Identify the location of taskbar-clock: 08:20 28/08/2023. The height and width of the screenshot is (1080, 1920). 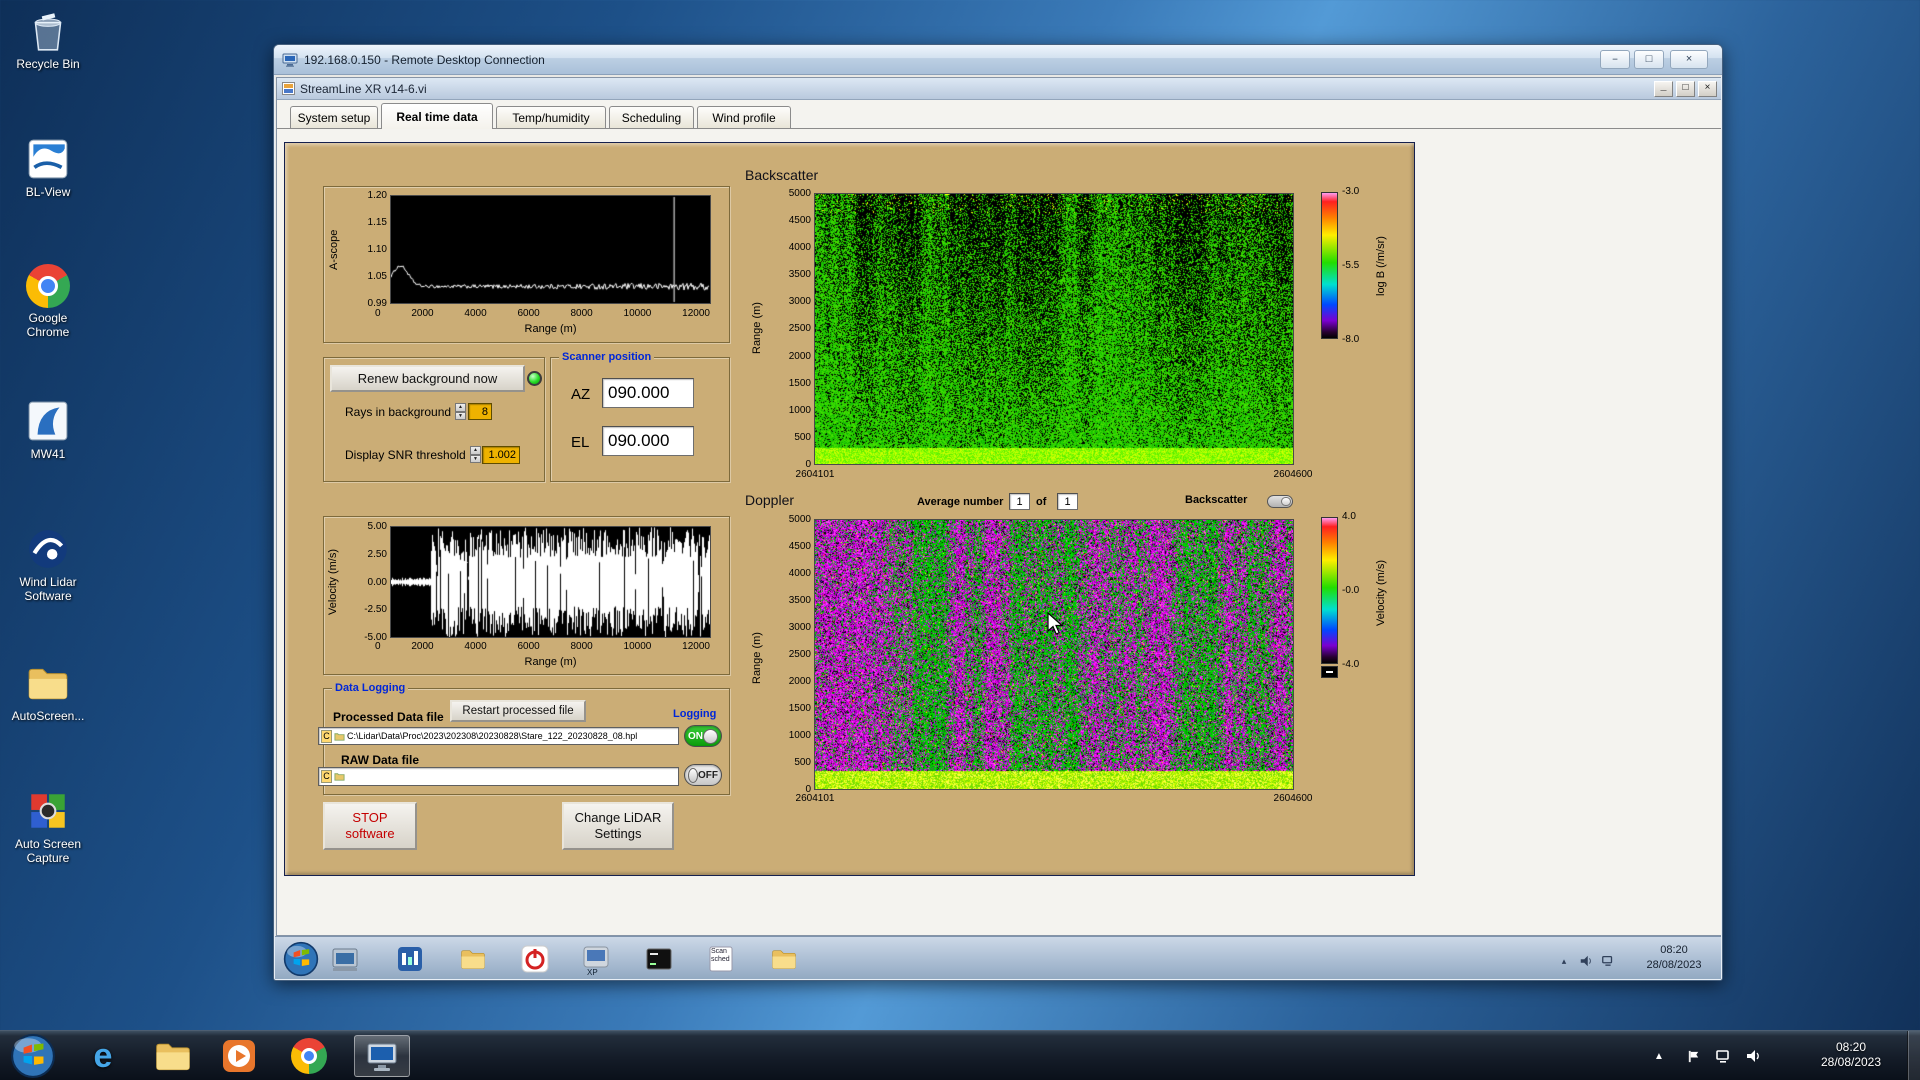
(1851, 1055).